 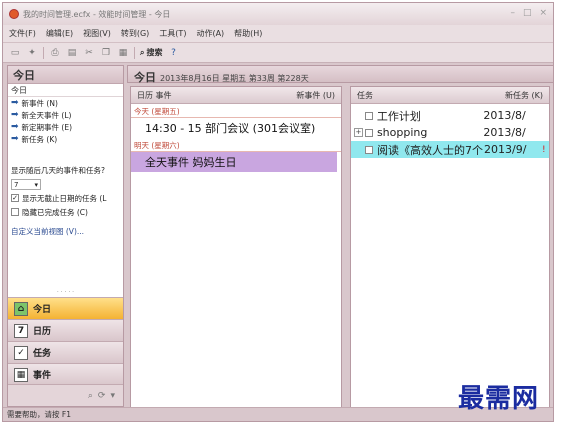 I want to click on task-row-selected: 阅读《高效人士的7个 2013/9/ !, so click(x=450, y=149).